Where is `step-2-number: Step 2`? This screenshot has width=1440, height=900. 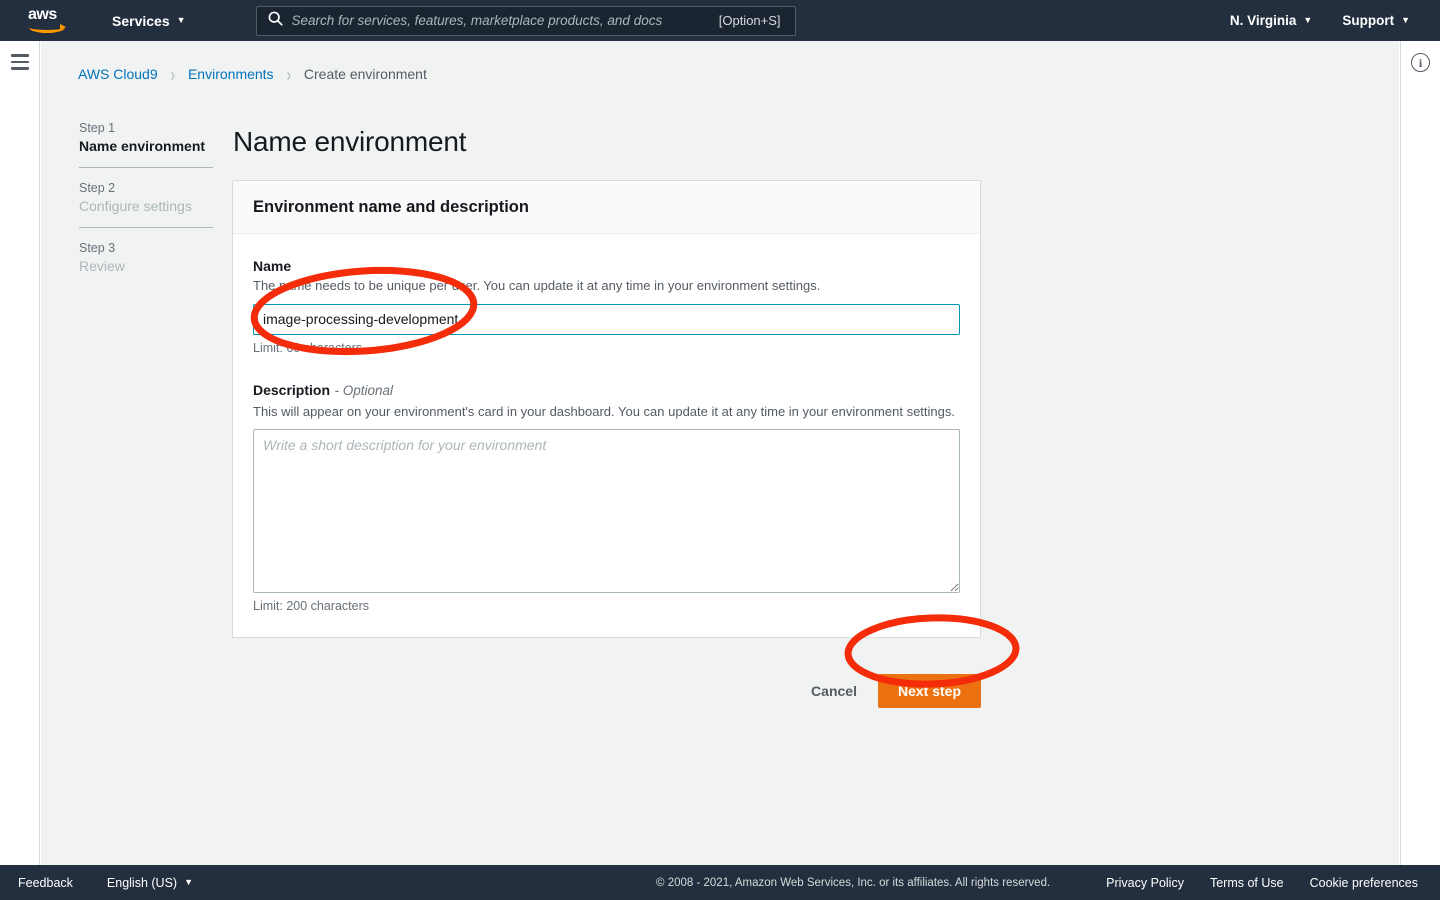
step-2-number: Step 2 is located at coordinates (97, 188).